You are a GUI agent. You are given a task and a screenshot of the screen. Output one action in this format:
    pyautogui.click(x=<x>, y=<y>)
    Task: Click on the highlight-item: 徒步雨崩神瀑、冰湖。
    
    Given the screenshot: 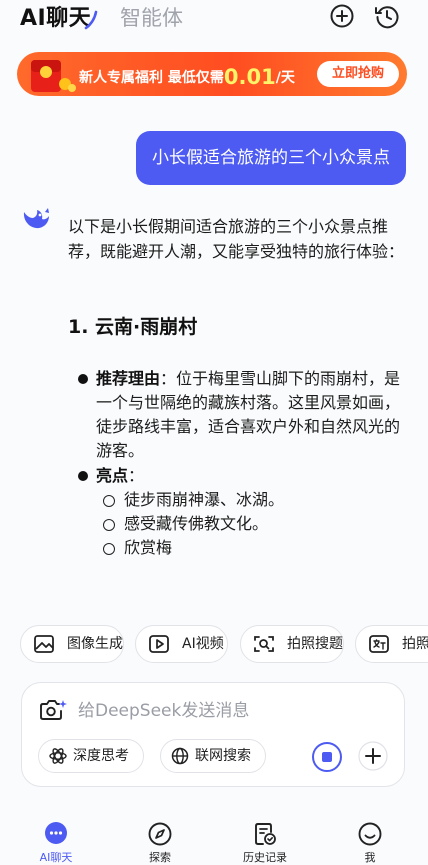 What is the action you would take?
    pyautogui.click(x=204, y=499)
    